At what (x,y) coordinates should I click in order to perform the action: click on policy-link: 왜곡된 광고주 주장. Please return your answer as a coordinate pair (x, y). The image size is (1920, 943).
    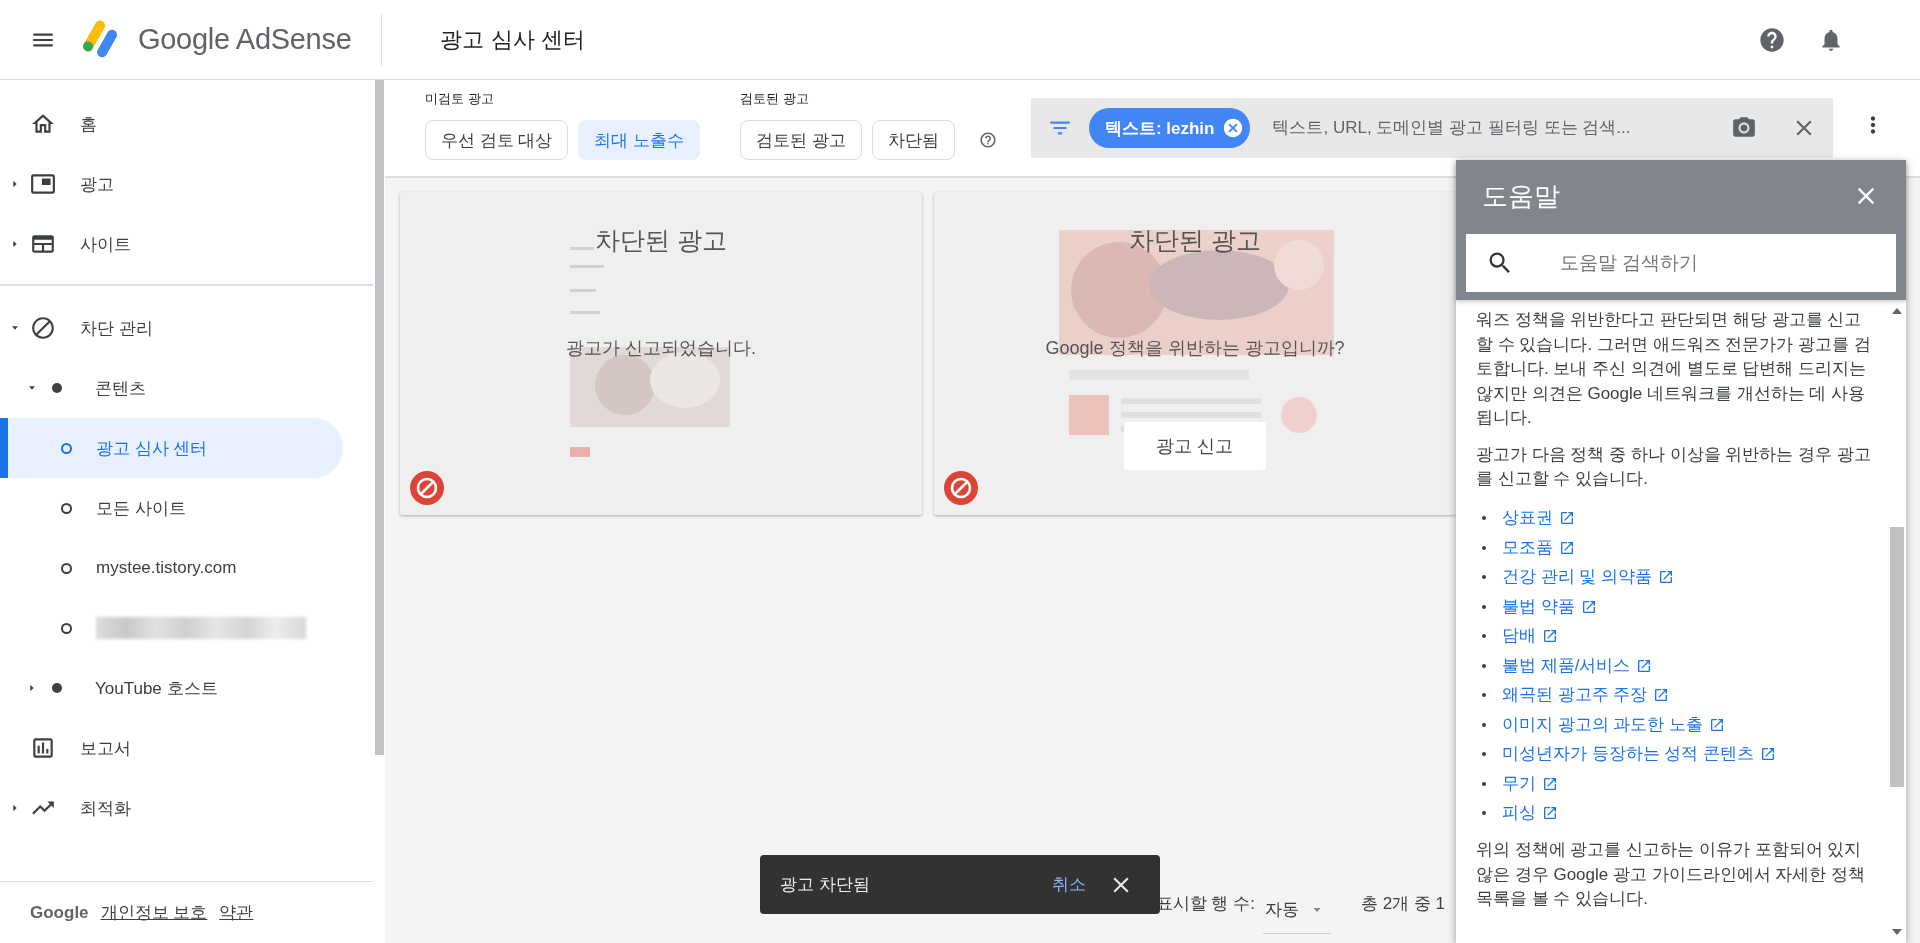
    Looking at the image, I should click on (1575, 695).